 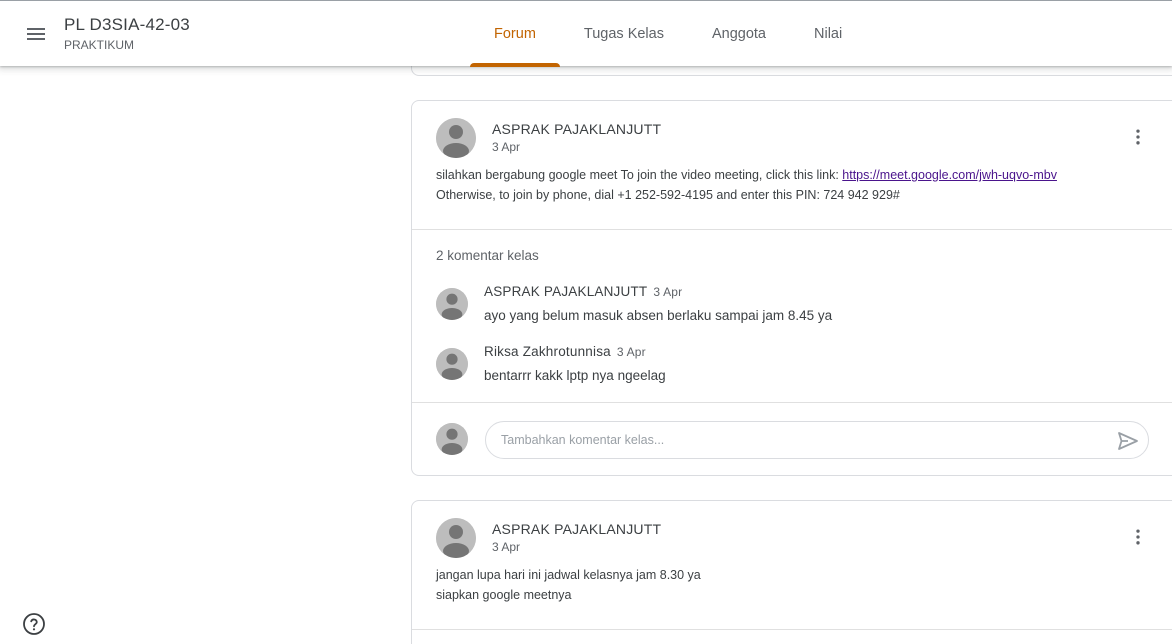 I want to click on comment-author: ASPRAK PAJAKLANJUTT 3 Apr, so click(x=583, y=291).